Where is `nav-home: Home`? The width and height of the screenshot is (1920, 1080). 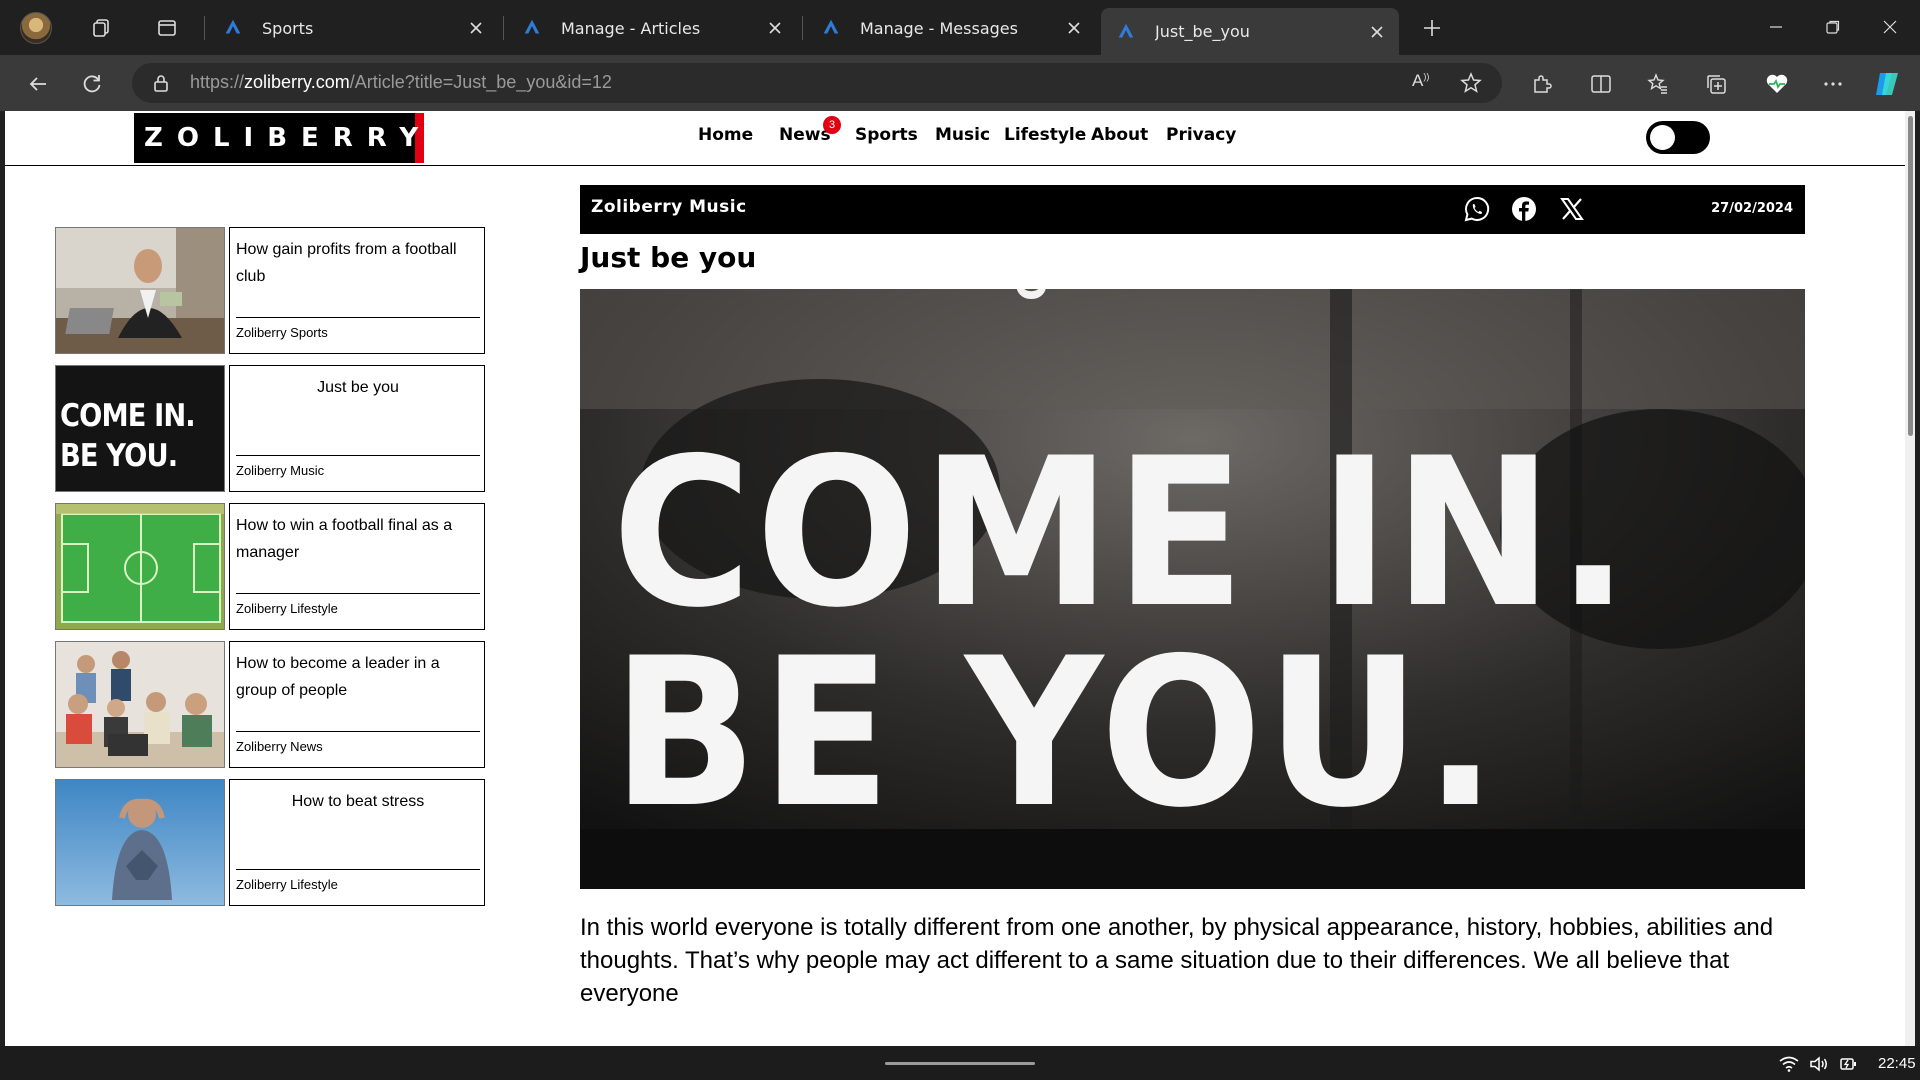
nav-home: Home is located at coordinates (725, 135).